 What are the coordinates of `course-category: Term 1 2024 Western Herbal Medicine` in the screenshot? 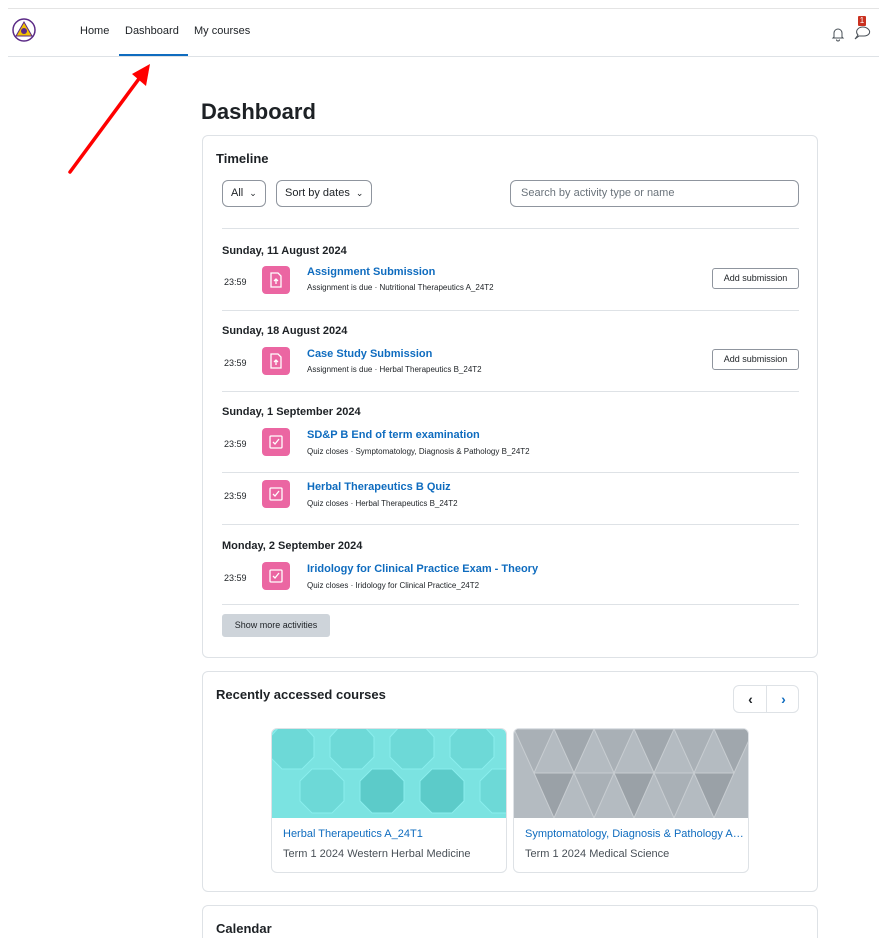 It's located at (377, 854).